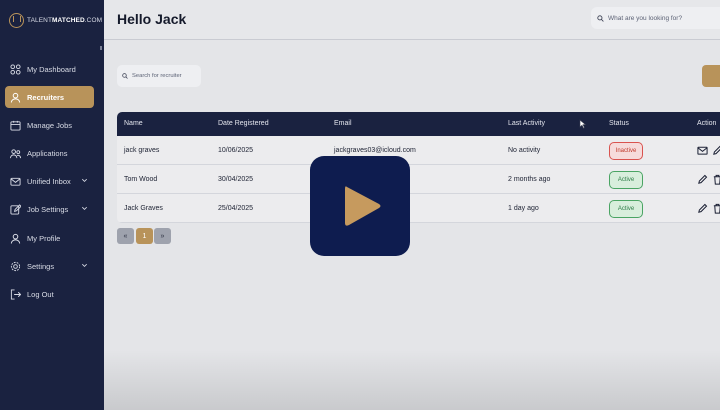 This screenshot has width=720, height=410. Describe the element at coordinates (141, 179) in the screenshot. I see `cell-name: Tom Wood` at that location.